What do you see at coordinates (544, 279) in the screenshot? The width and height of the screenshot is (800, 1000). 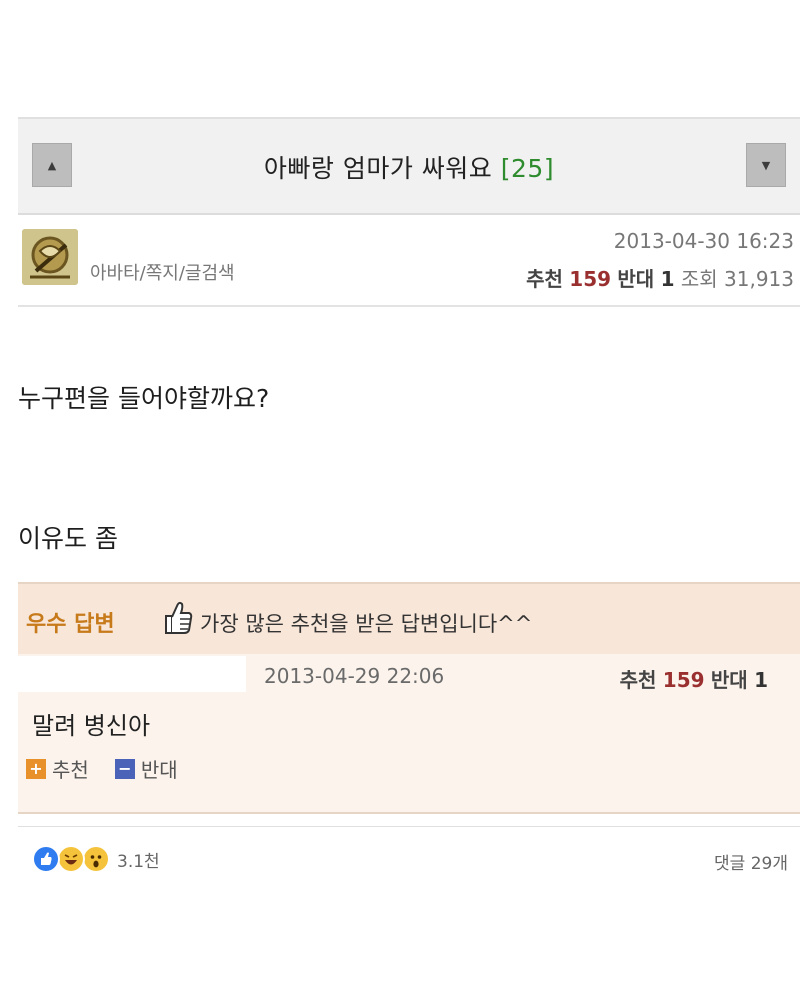 I see `recommend-label: 추천` at bounding box center [544, 279].